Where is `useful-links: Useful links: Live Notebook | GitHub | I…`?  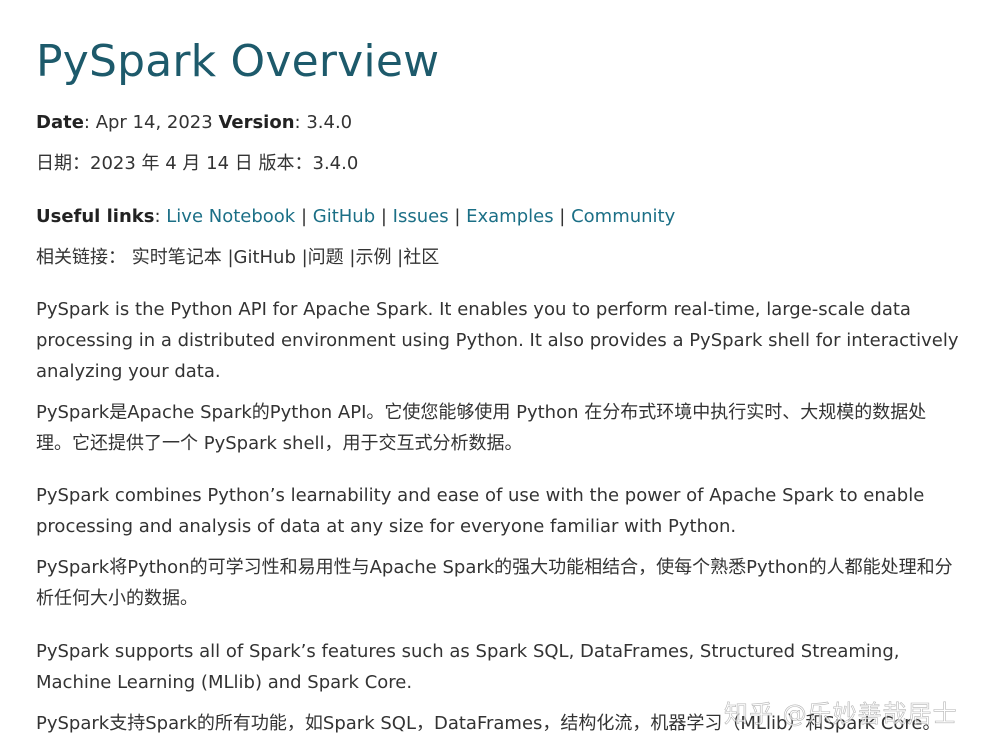 useful-links: Useful links: Live Notebook | GitHub | I… is located at coordinates (355, 216).